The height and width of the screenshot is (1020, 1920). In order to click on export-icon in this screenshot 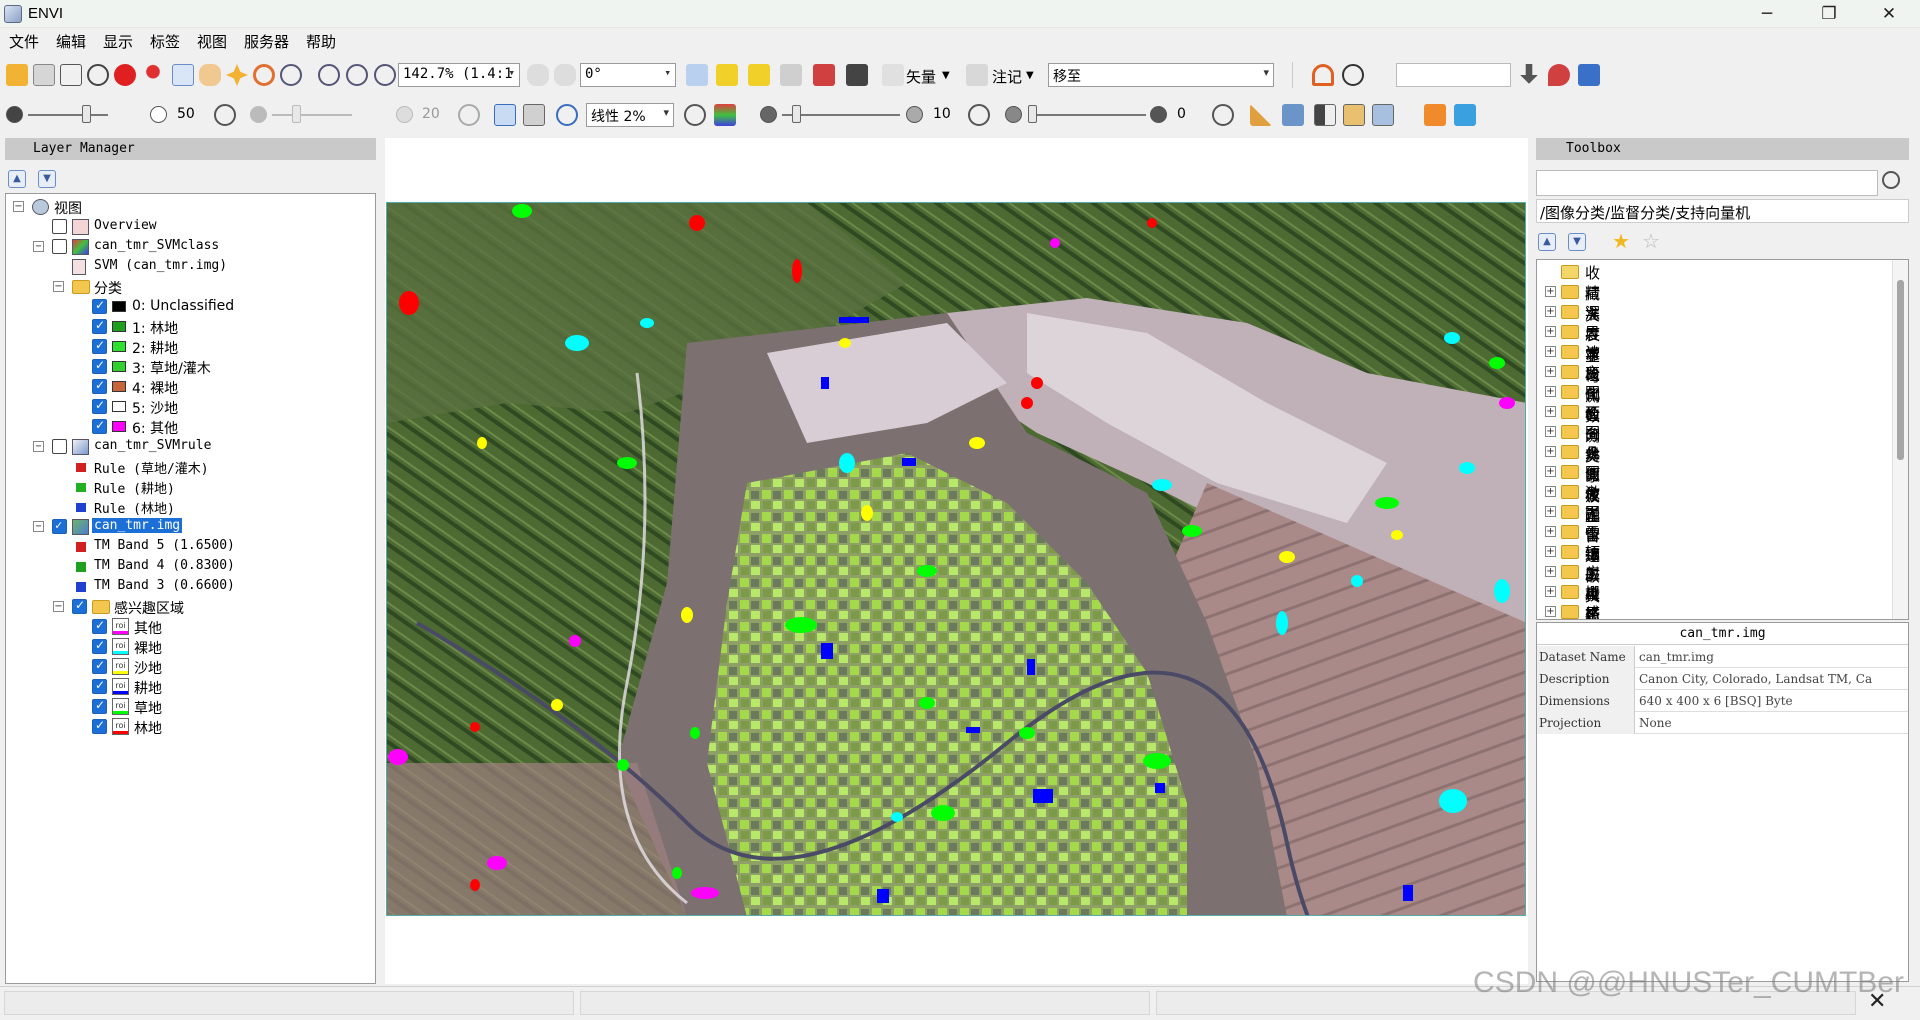, I will do `click(1465, 115)`.